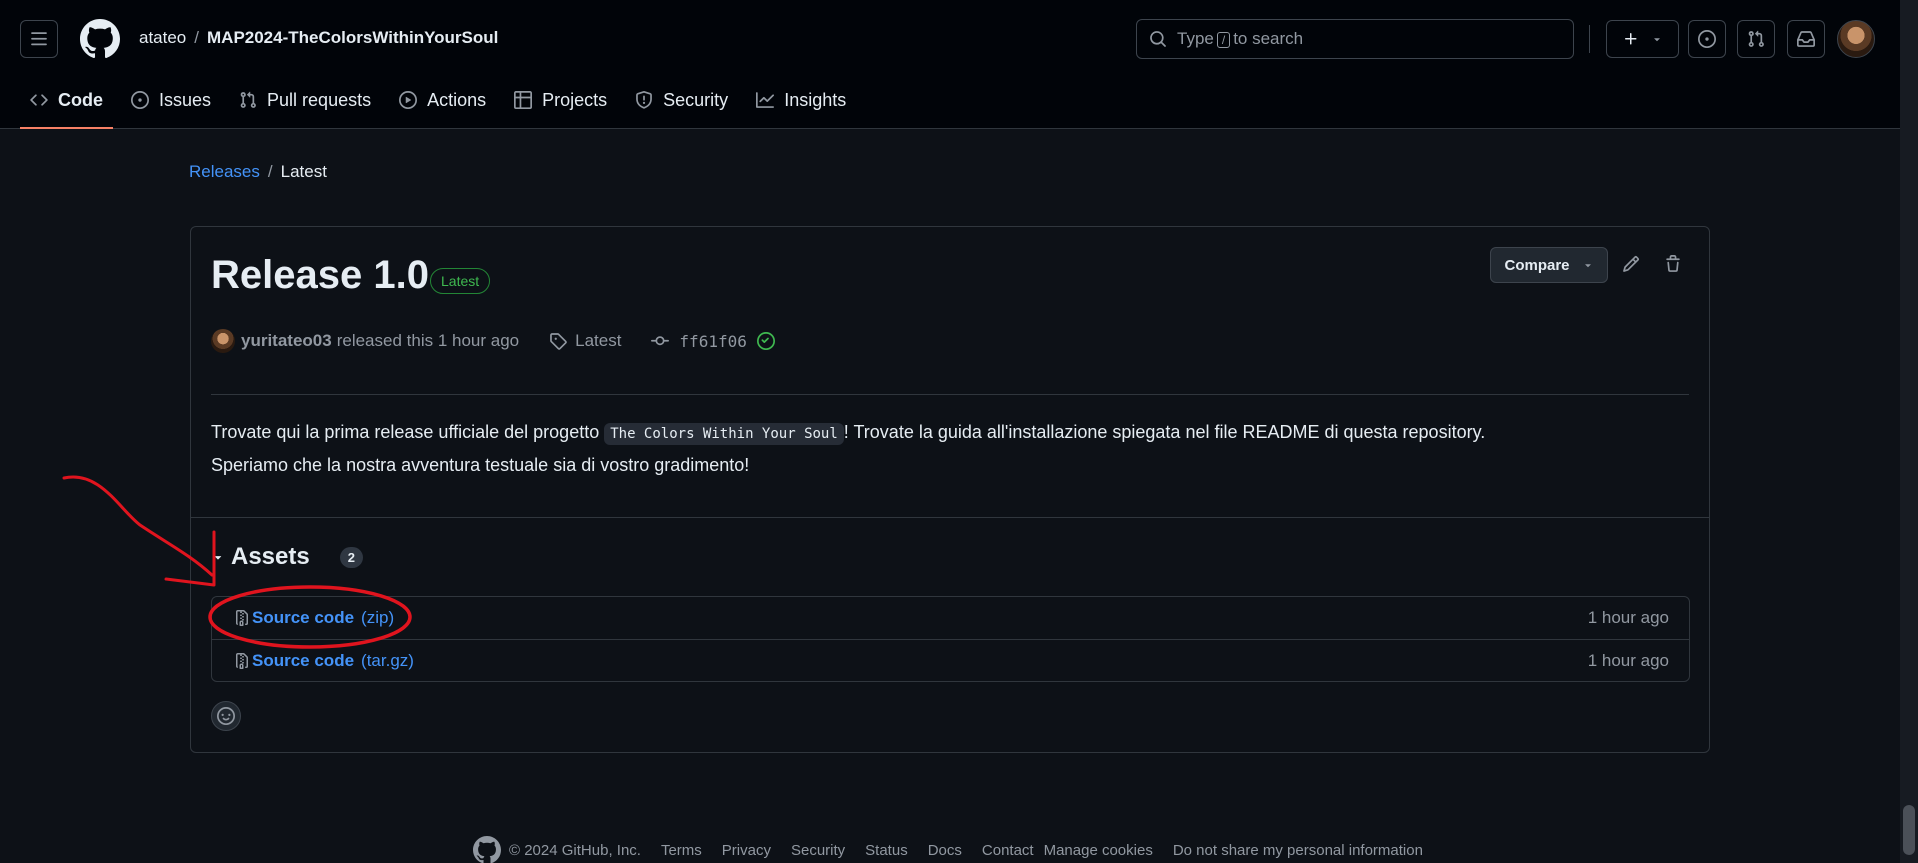  I want to click on pencil-icon, so click(1631, 264).